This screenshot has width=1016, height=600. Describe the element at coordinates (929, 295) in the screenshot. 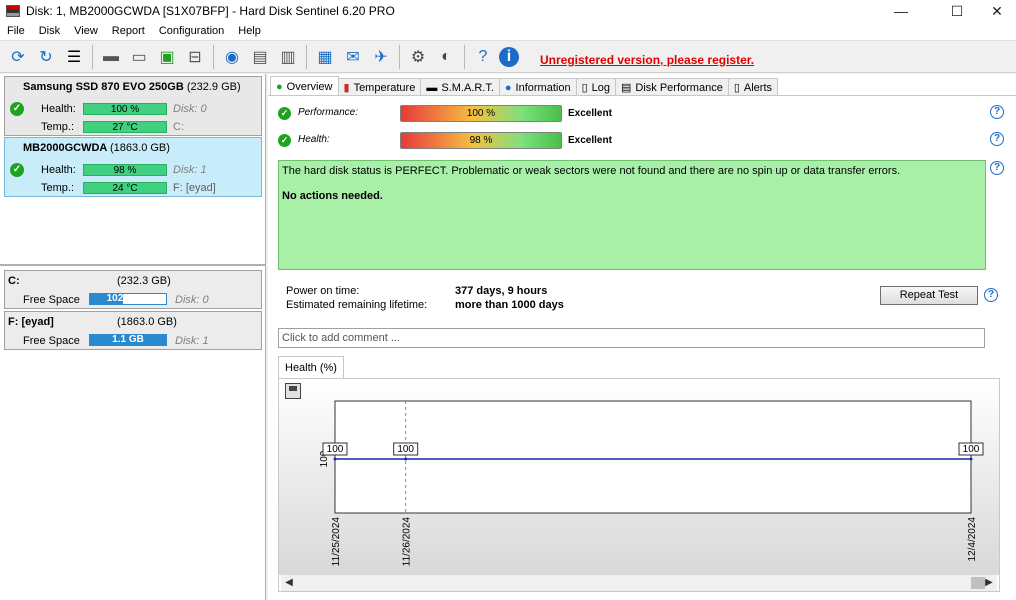

I see `repeat-test-button: Repeat Test` at that location.